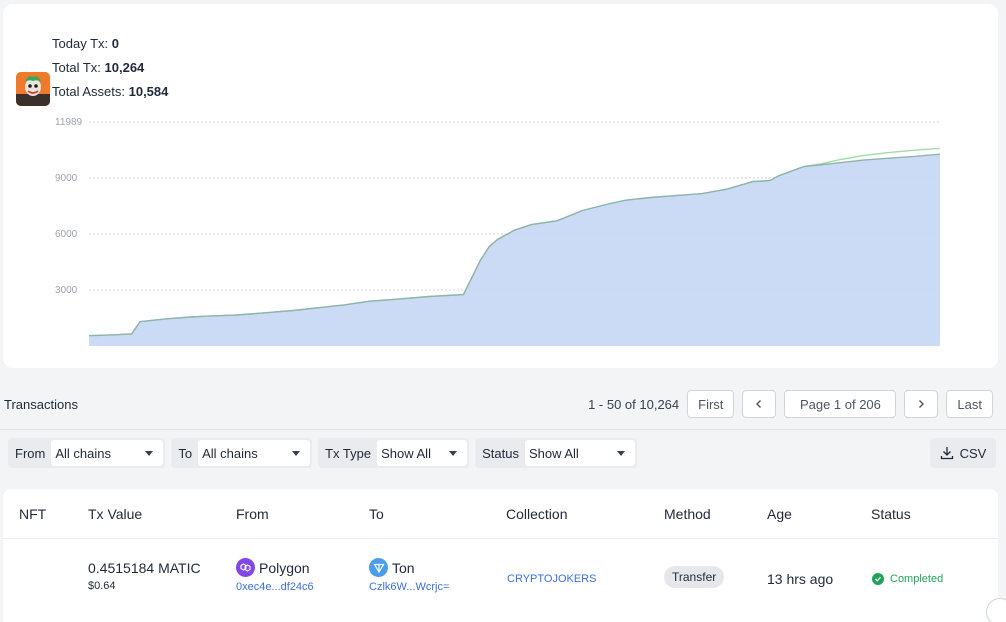 This screenshot has width=1006, height=622. I want to click on to-cell: Ton Czlk6W...Wcrjc=, so click(409, 575).